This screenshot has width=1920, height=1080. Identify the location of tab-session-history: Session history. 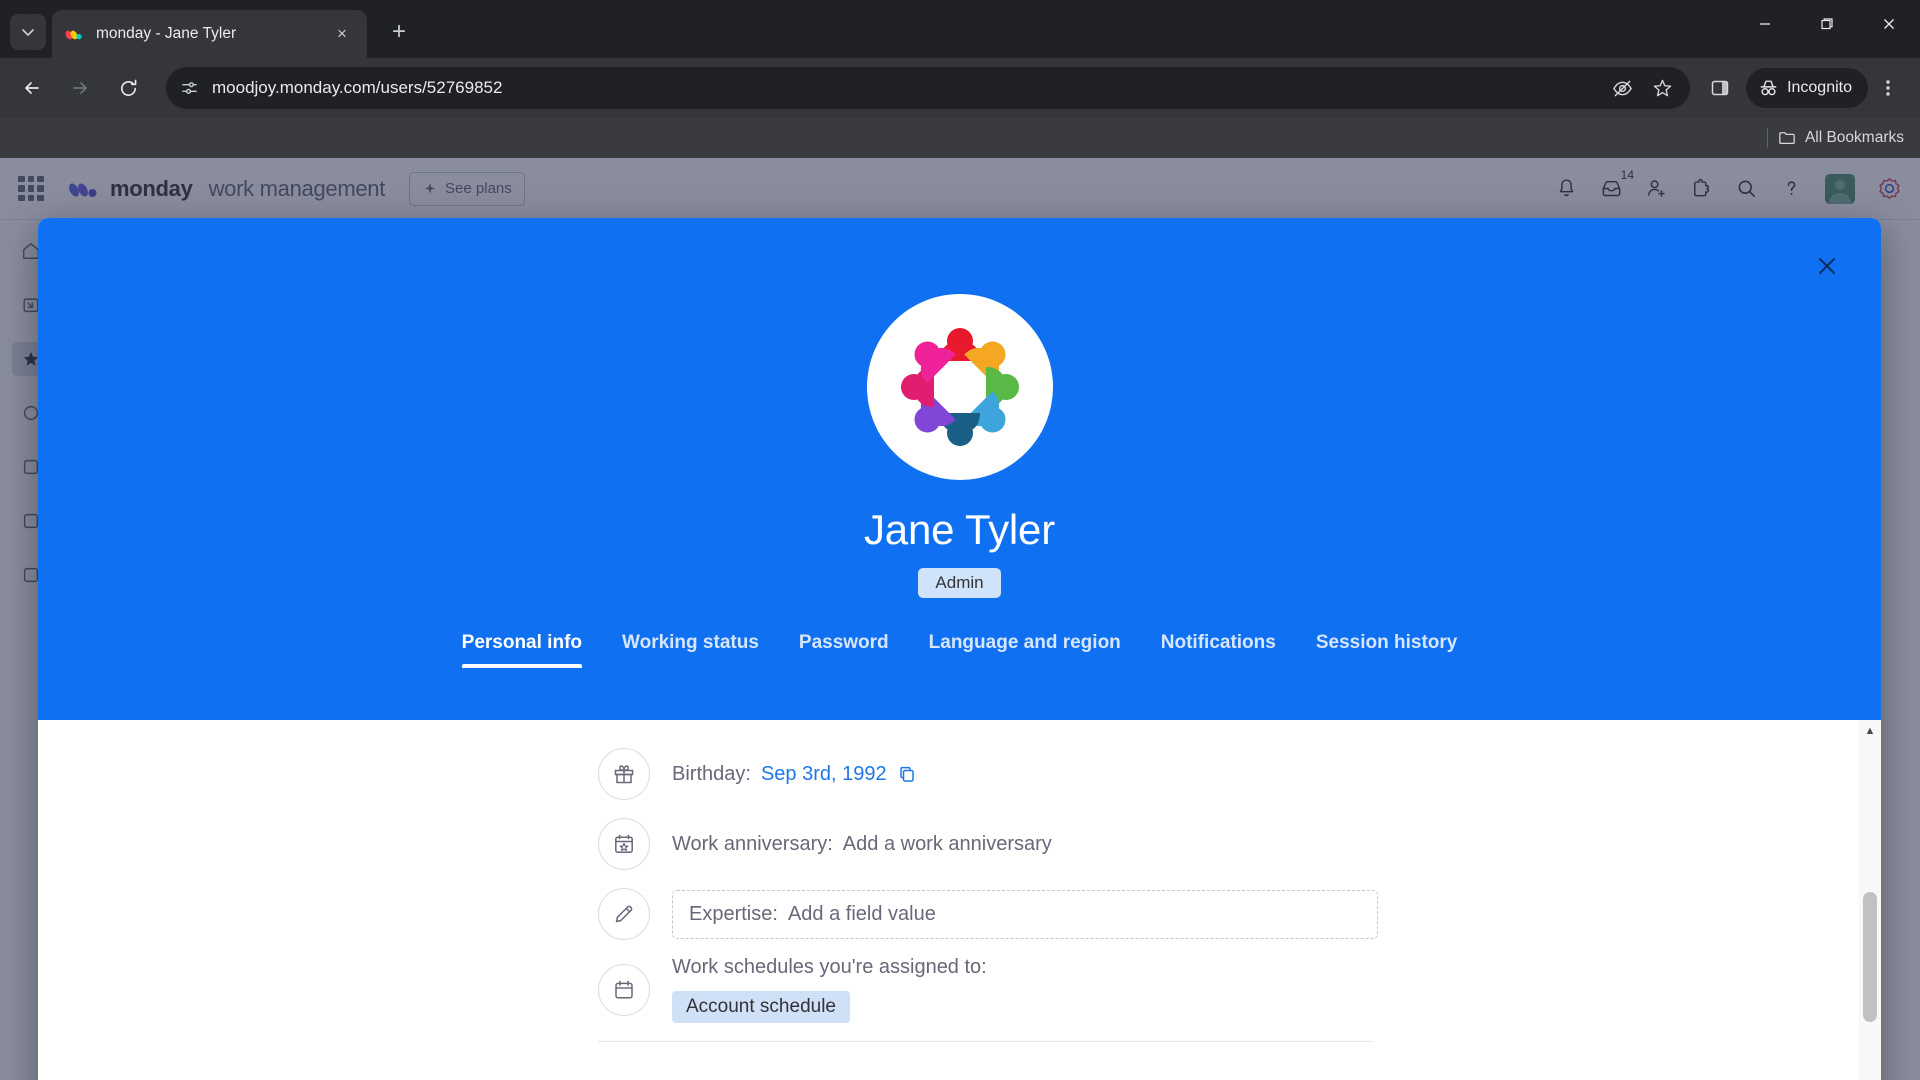
(1387, 650).